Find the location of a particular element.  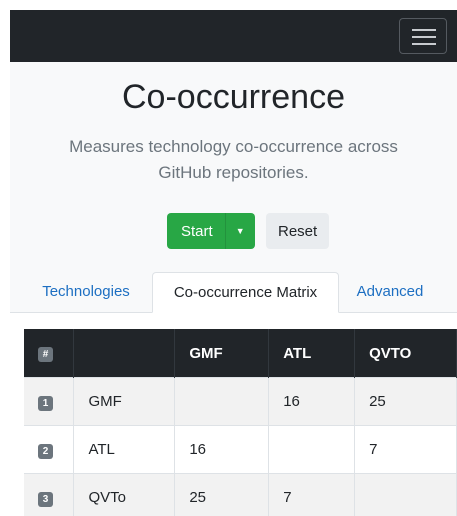

tab-advanced: Advanced is located at coordinates (390, 292).